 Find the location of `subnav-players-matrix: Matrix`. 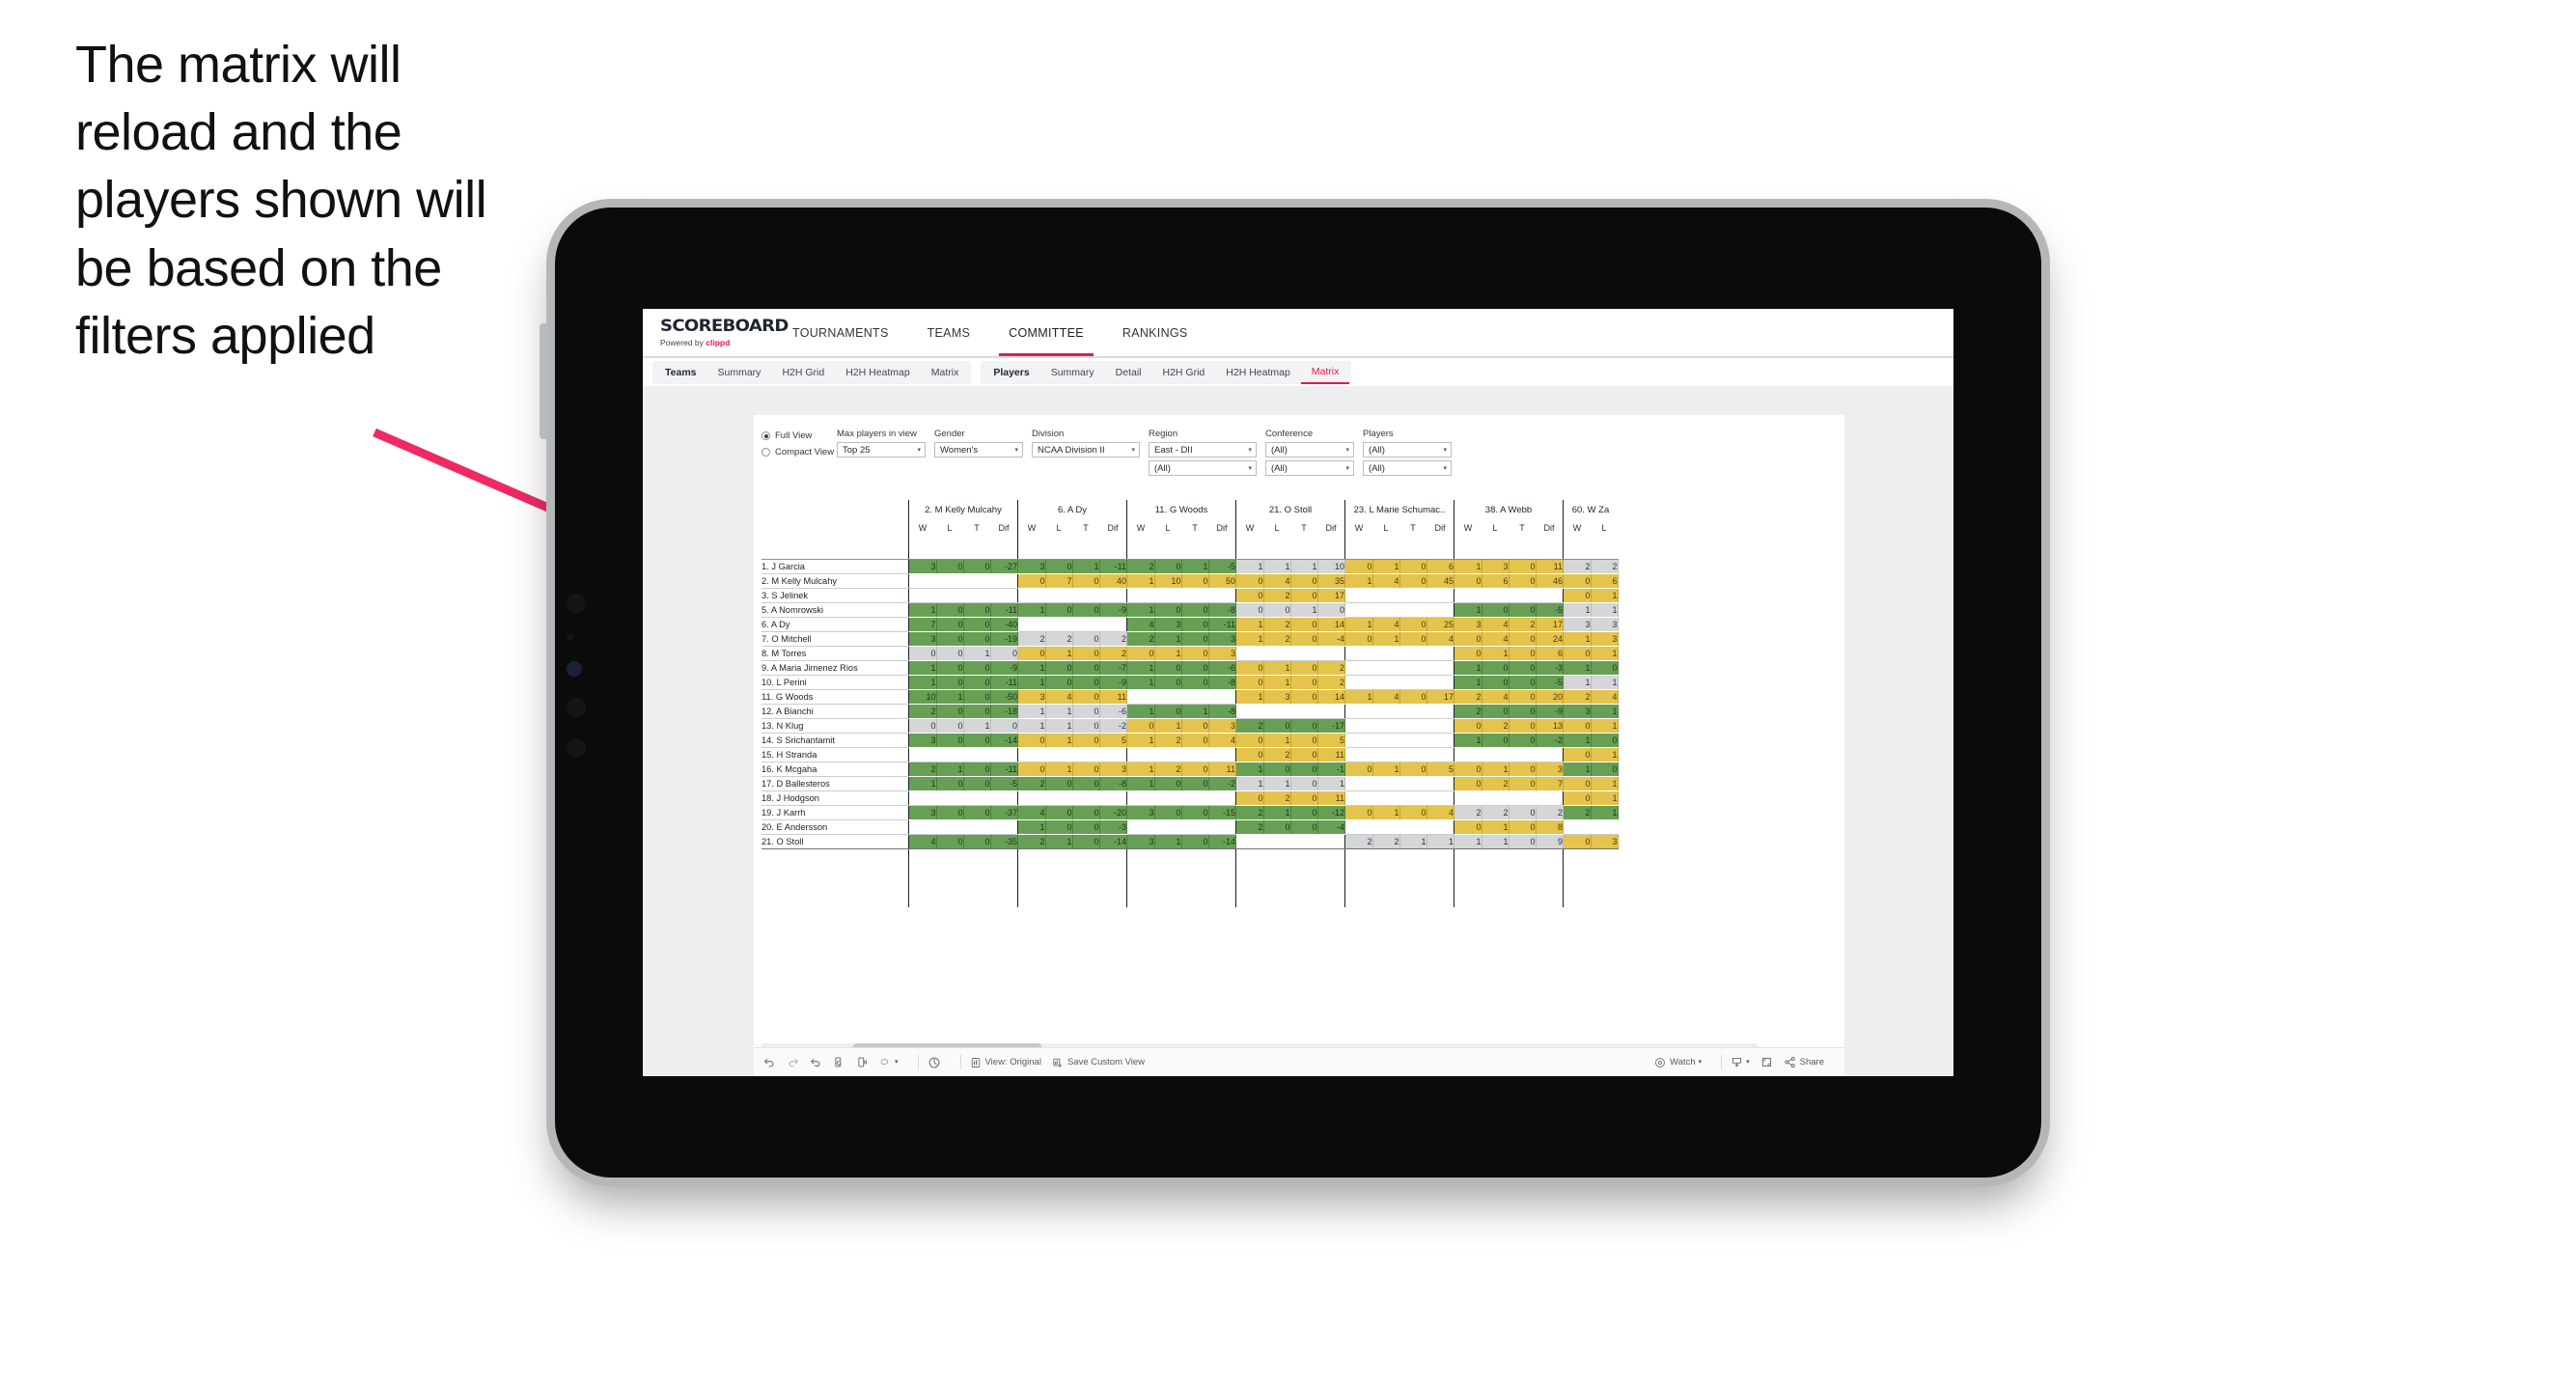

subnav-players-matrix: Matrix is located at coordinates (1325, 372).